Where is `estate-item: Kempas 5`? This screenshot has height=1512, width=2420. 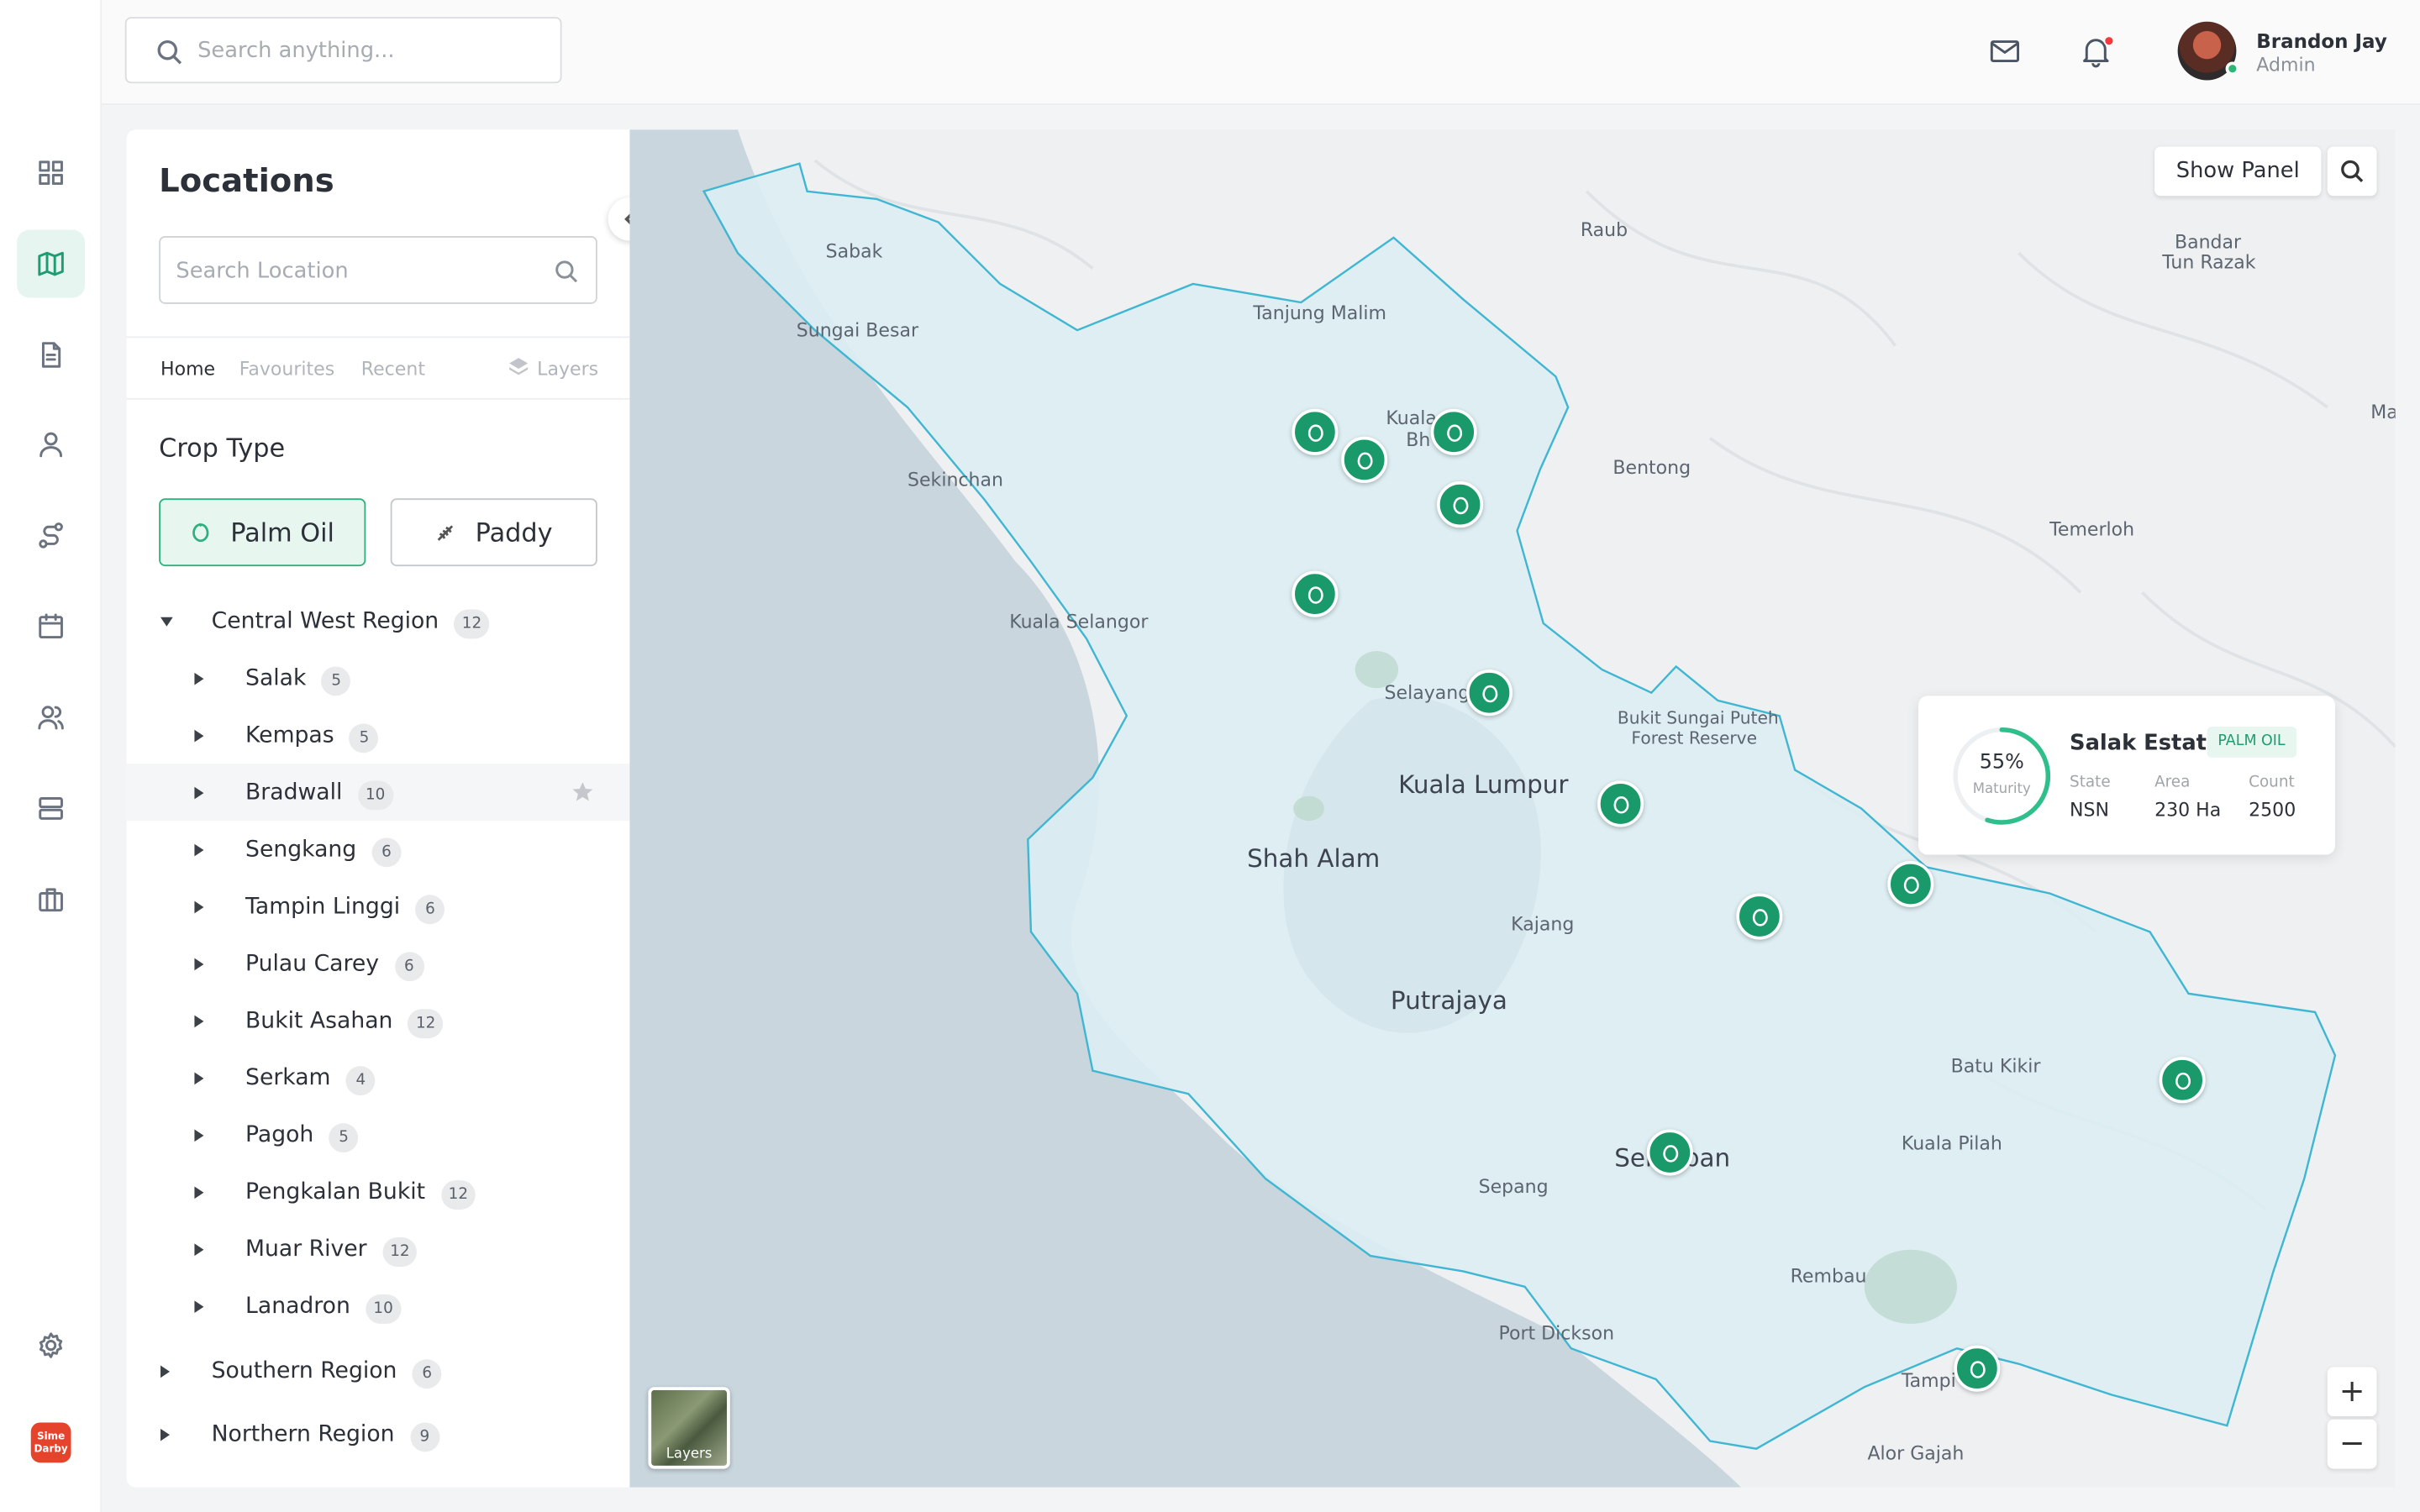
estate-item: Kempas 5 is located at coordinates (378, 735).